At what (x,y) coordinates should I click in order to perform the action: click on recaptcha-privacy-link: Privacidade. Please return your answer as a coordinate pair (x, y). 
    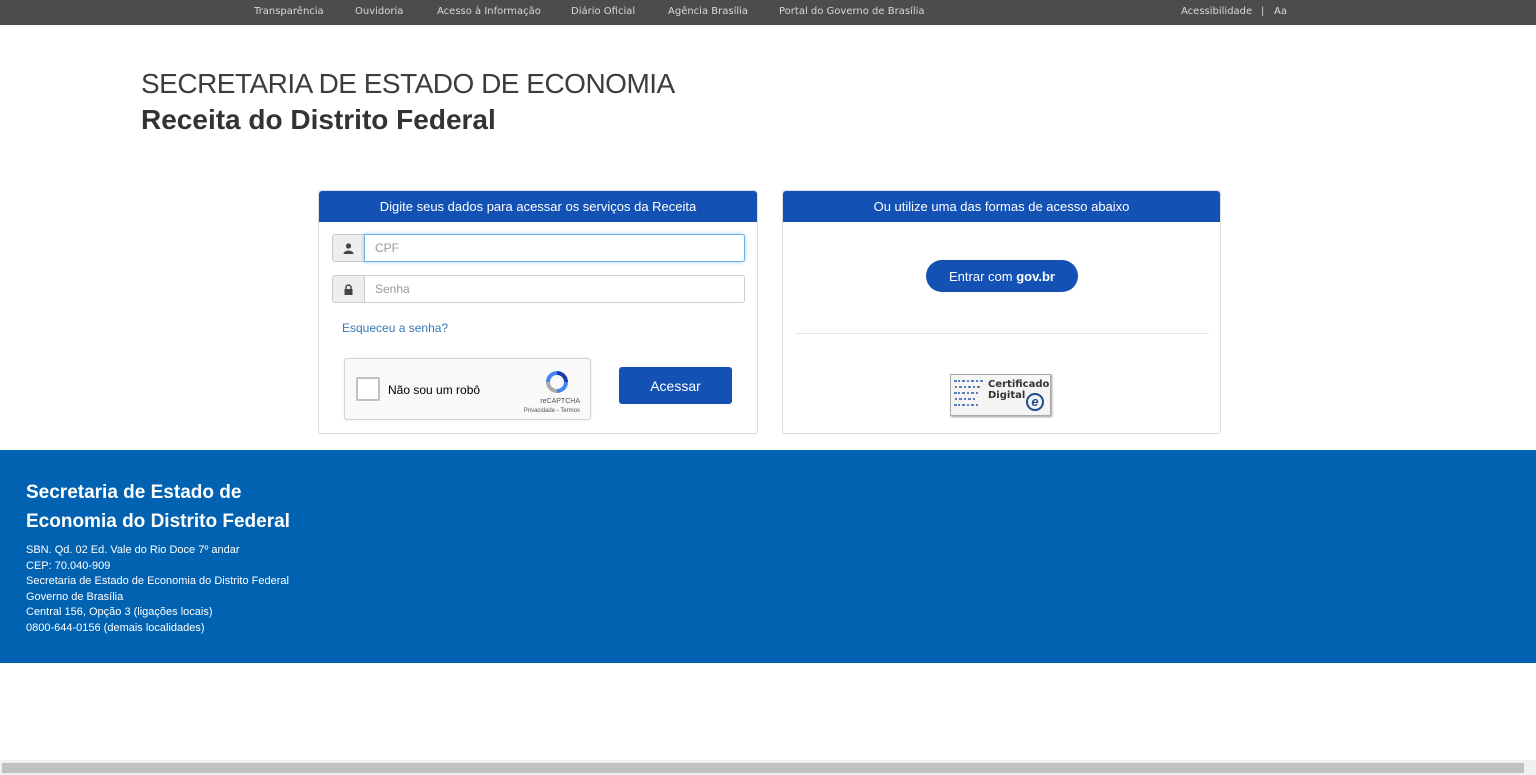
    Looking at the image, I should click on (539, 411).